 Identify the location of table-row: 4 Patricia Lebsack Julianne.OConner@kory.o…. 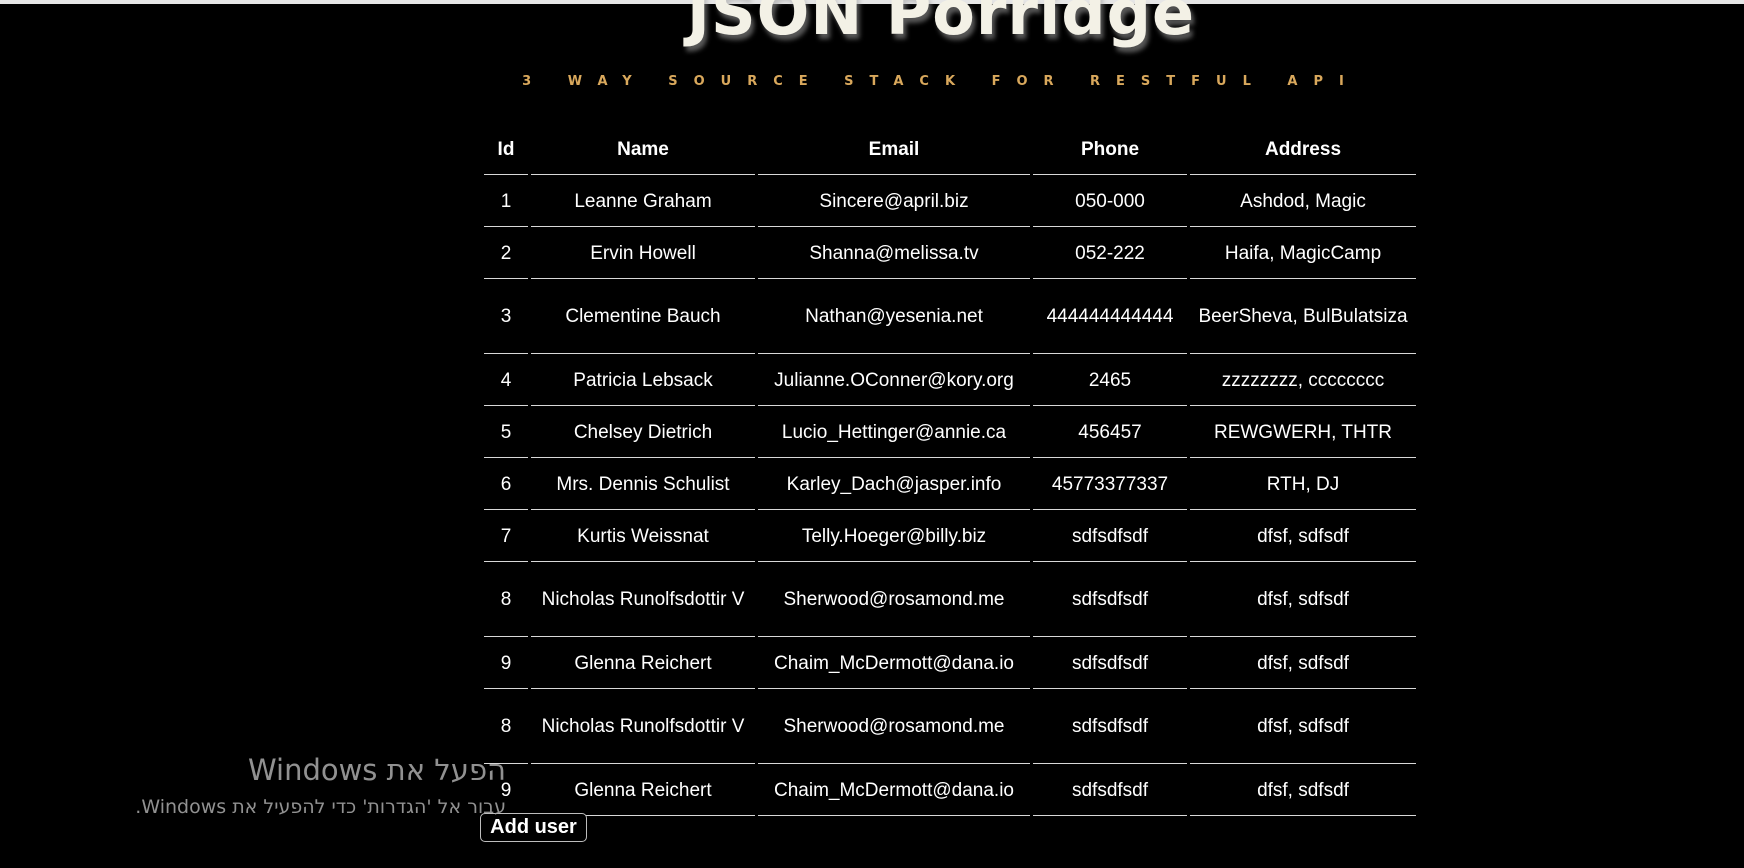
(950, 380).